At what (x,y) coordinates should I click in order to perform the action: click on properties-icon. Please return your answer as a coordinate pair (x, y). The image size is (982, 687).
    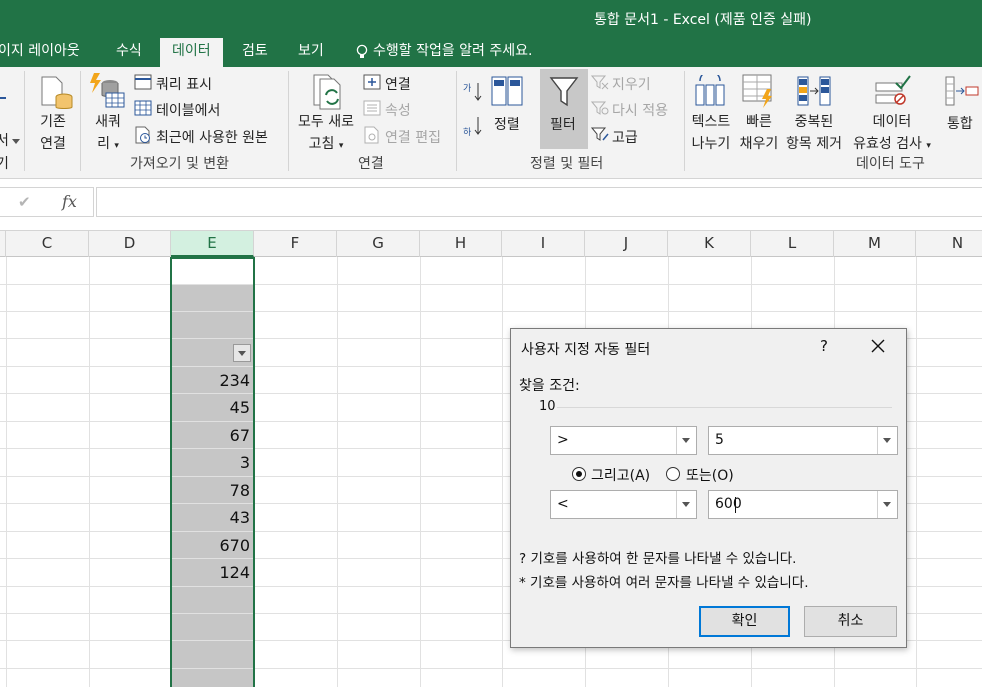
    Looking at the image, I should click on (372, 108).